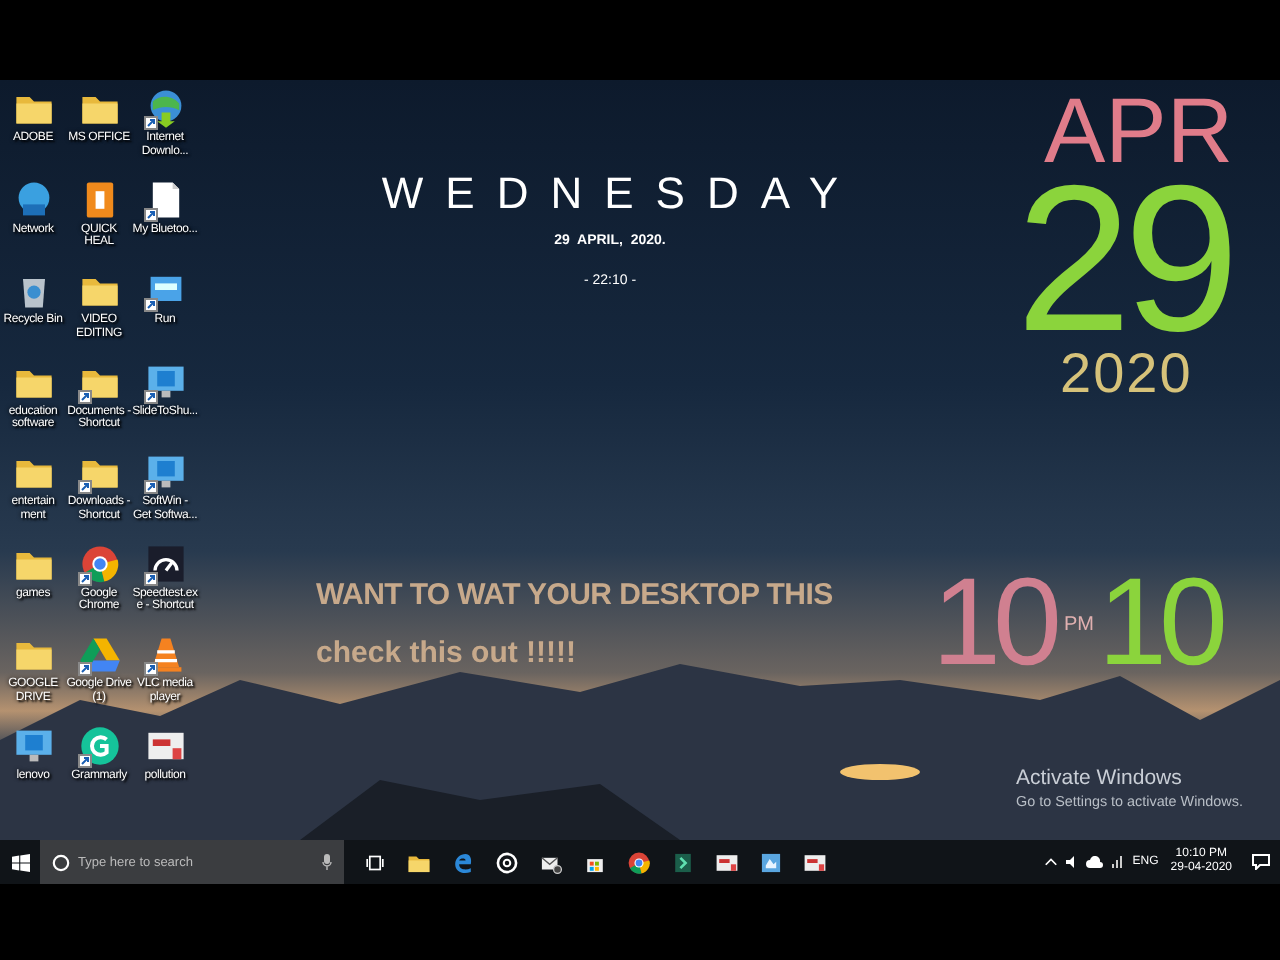 This screenshot has width=1280, height=960. What do you see at coordinates (621, 194) in the screenshot?
I see `weekday-text: WEDNESDAY` at bounding box center [621, 194].